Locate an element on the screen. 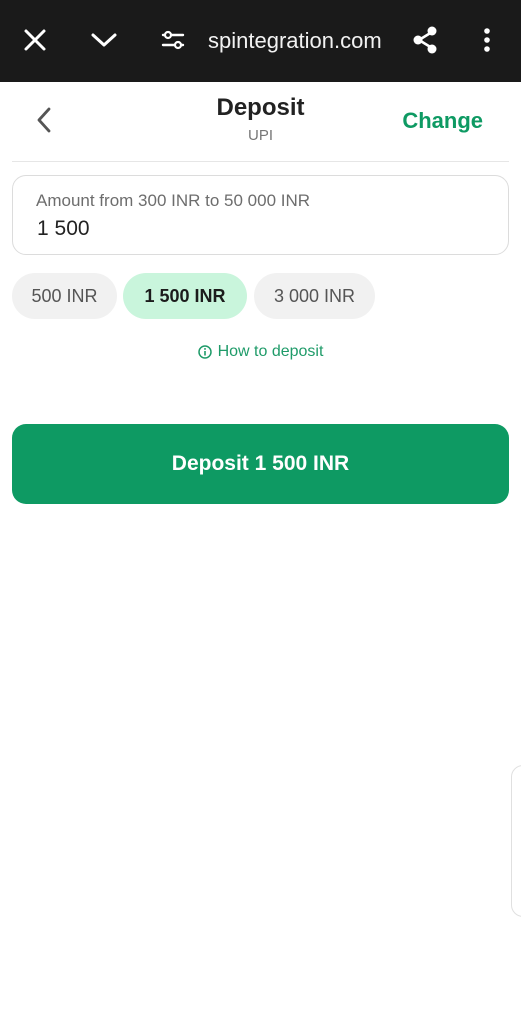 Image resolution: width=521 pixels, height=1024 pixels. side-floating-tab is located at coordinates (516, 841).